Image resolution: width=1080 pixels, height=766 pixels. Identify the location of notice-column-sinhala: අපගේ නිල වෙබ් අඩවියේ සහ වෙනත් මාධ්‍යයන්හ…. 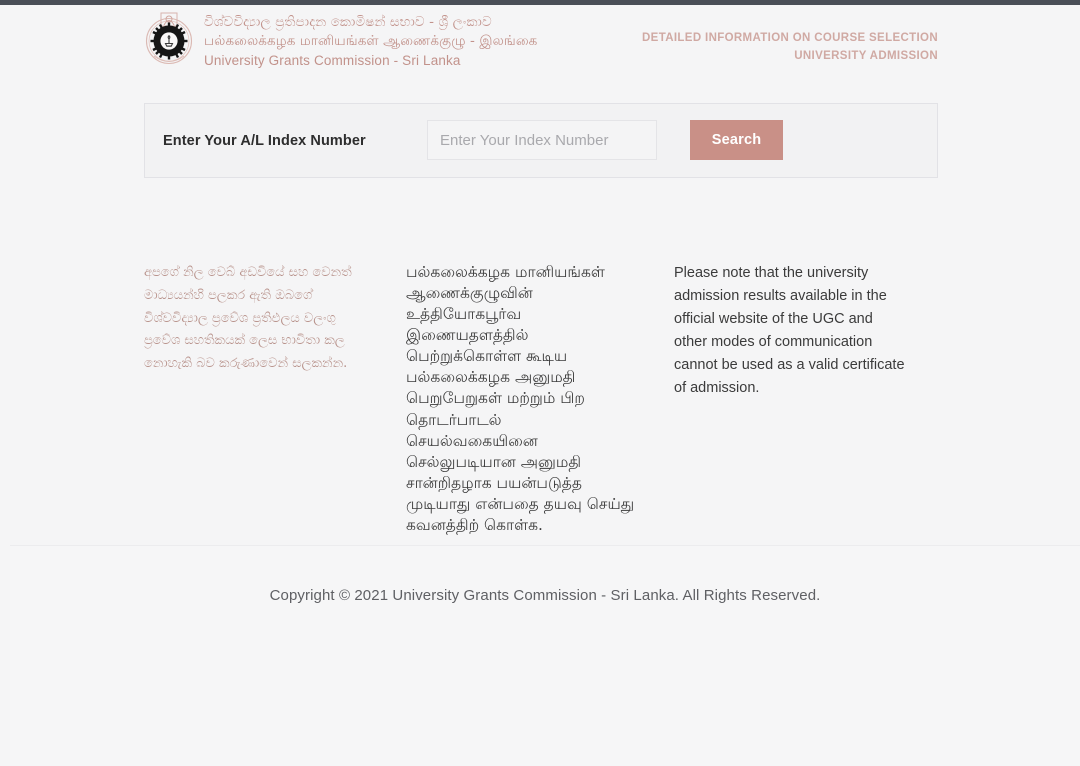
(275, 399).